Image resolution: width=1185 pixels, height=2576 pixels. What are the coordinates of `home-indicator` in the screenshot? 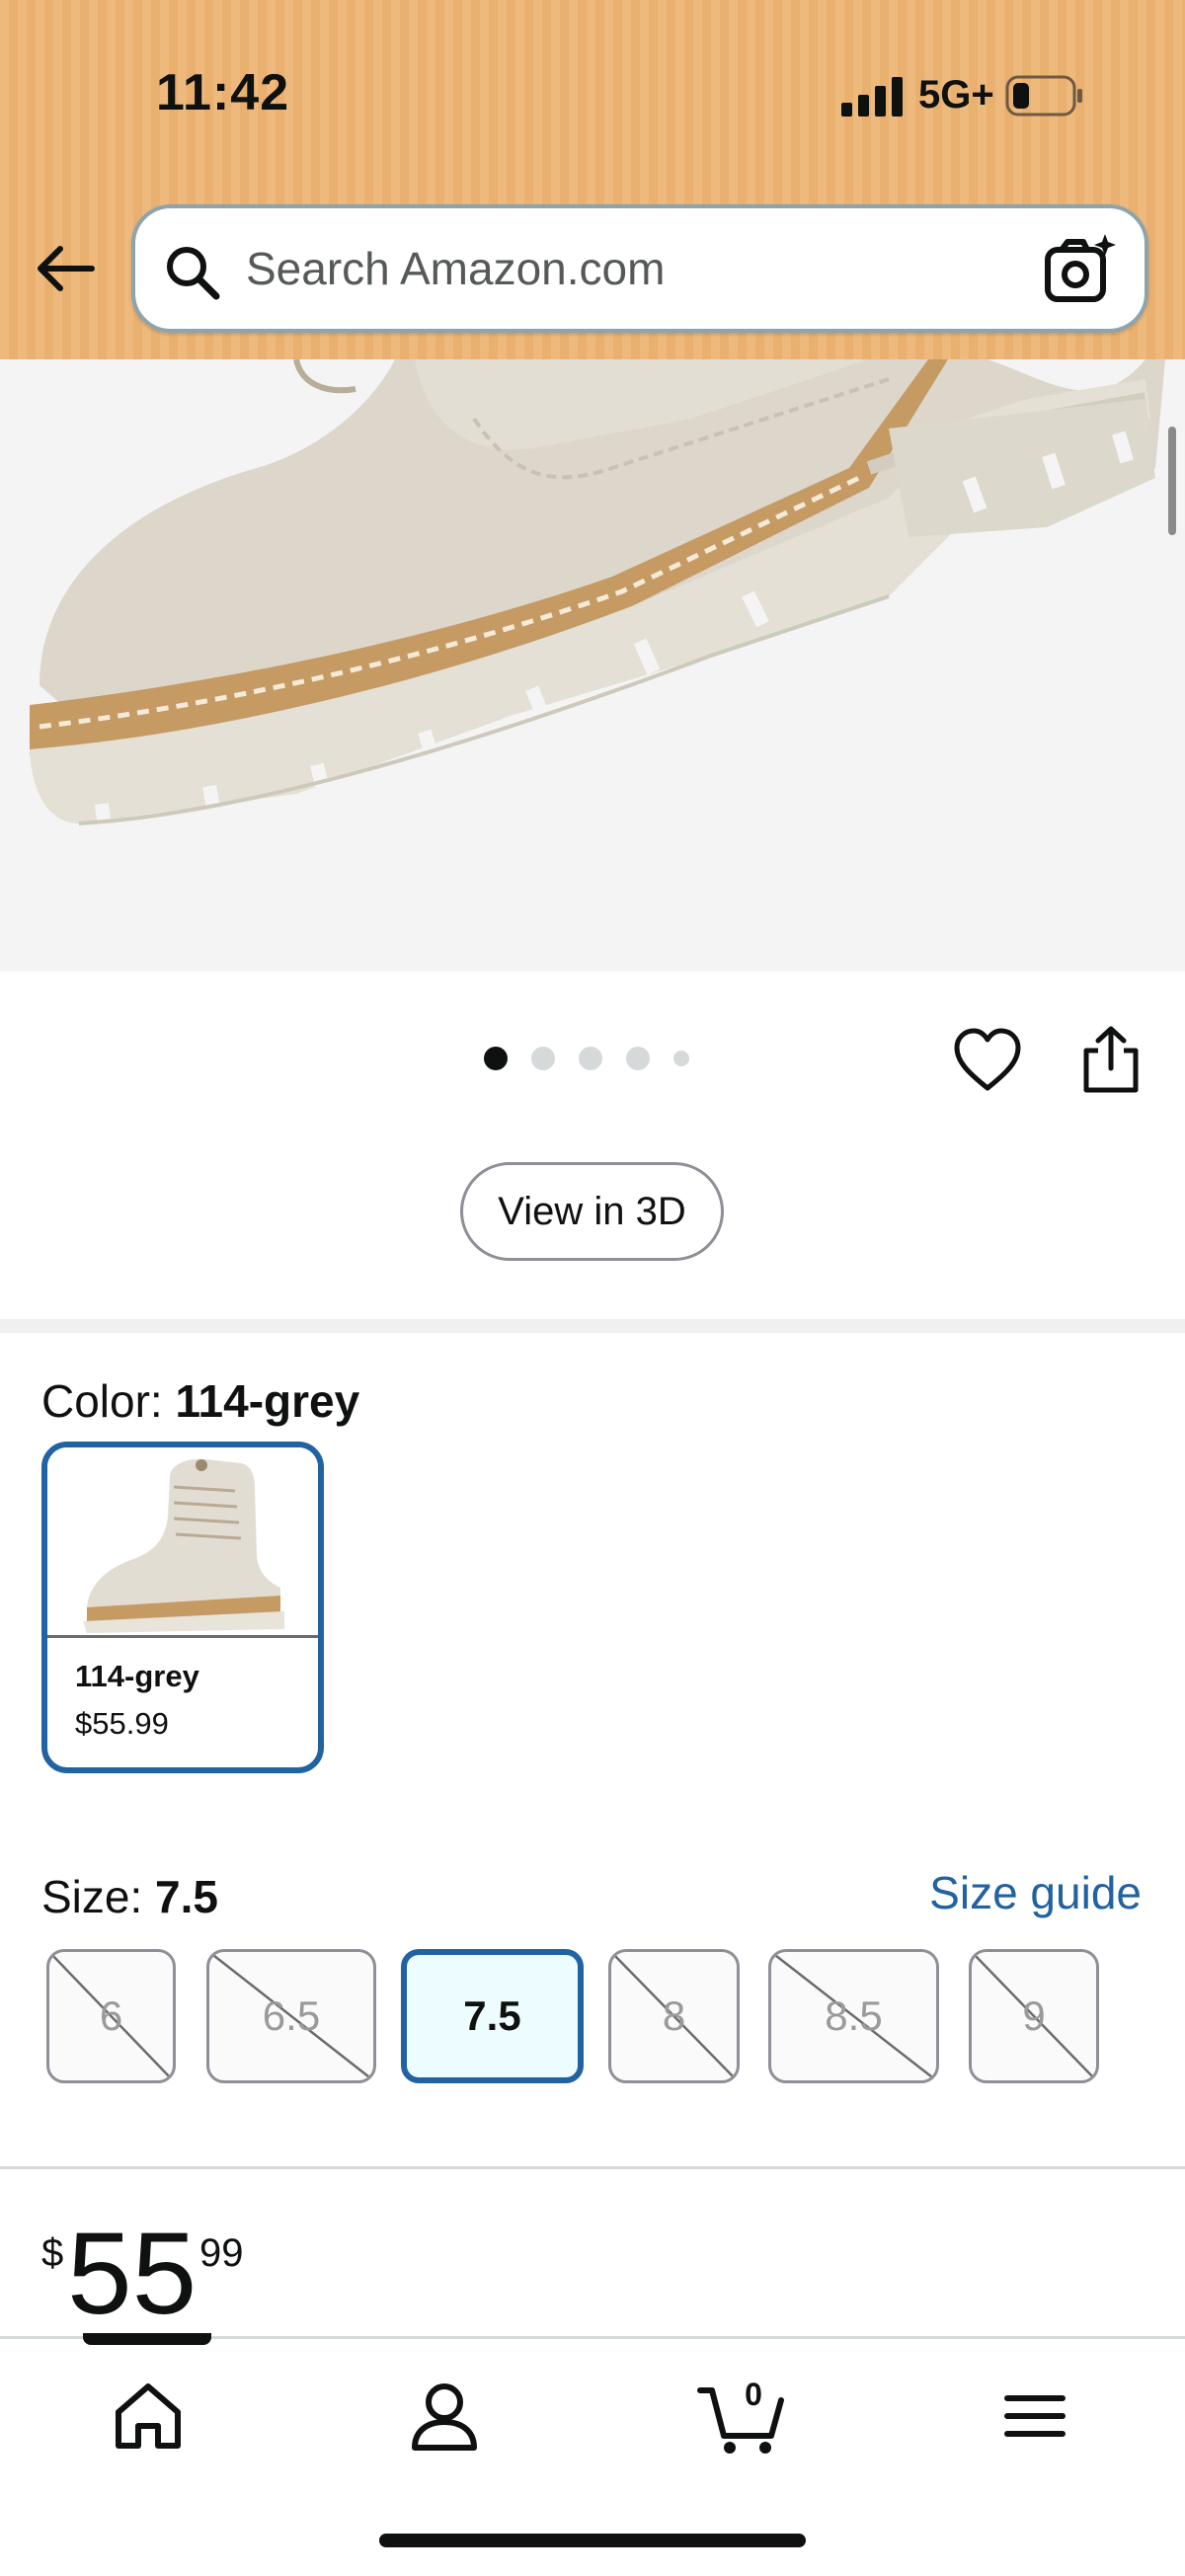 It's located at (592, 2540).